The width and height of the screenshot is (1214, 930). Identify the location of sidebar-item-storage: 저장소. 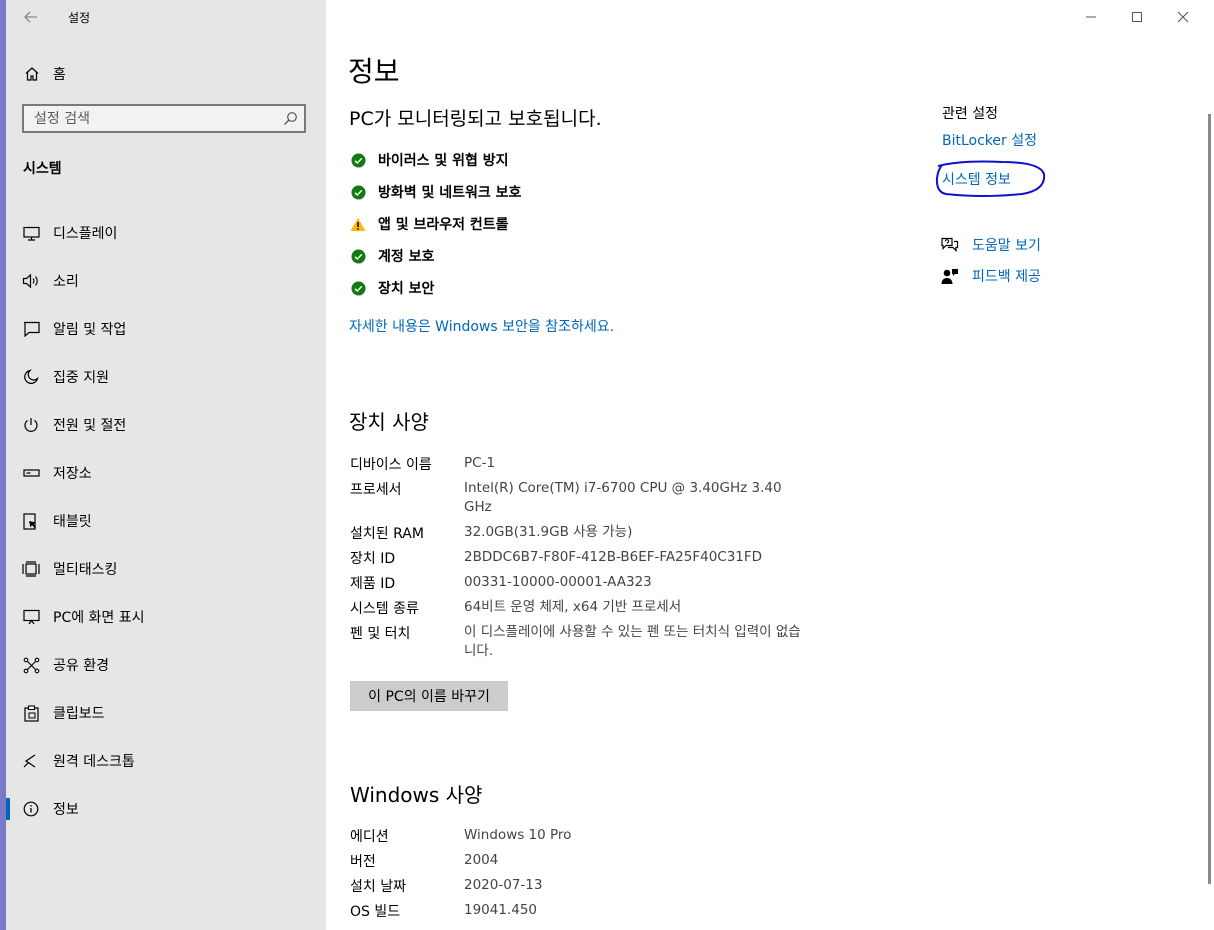
(166, 473).